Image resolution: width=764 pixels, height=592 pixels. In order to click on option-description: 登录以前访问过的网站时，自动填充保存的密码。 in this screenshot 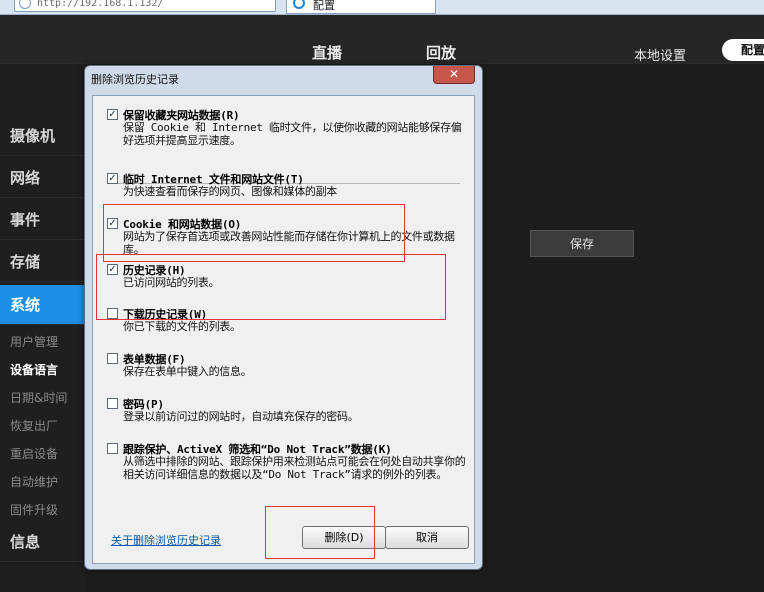, I will do `click(241, 416)`.